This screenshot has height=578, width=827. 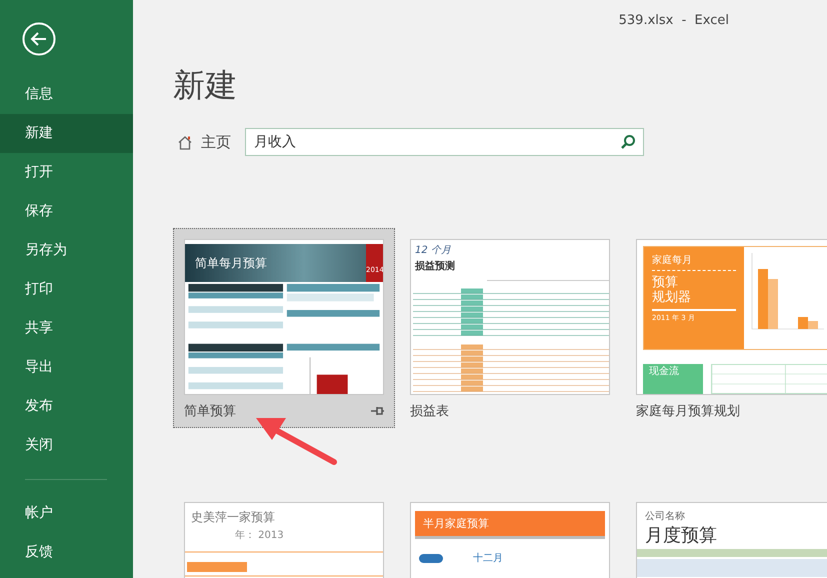 I want to click on preview-title: 月度预算, so click(x=681, y=535).